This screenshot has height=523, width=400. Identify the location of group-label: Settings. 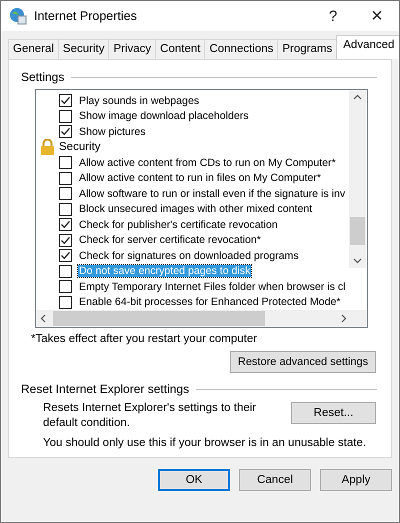
(42, 77).